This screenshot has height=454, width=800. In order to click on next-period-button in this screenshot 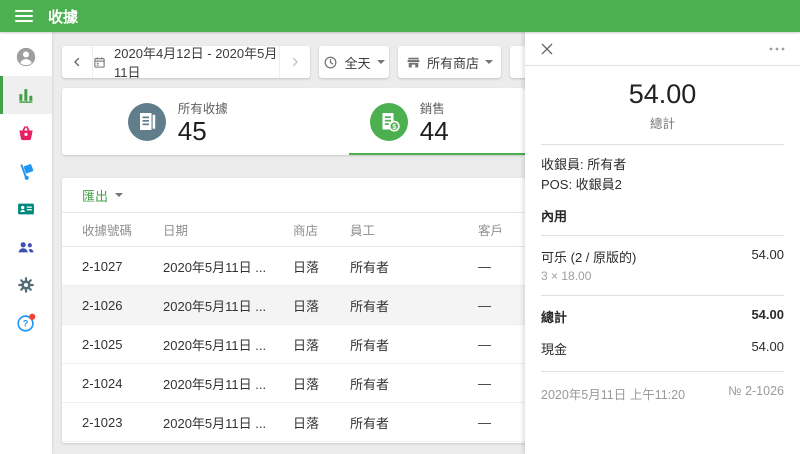, I will do `click(295, 62)`.